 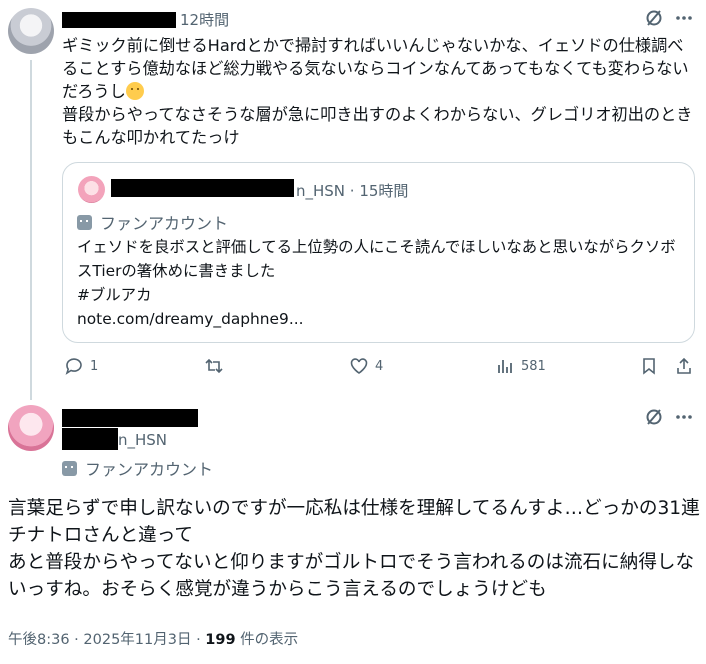 I want to click on tweet-timestamp: 午後8:36 · 2025年11月3日 ·, so click(x=106, y=640).